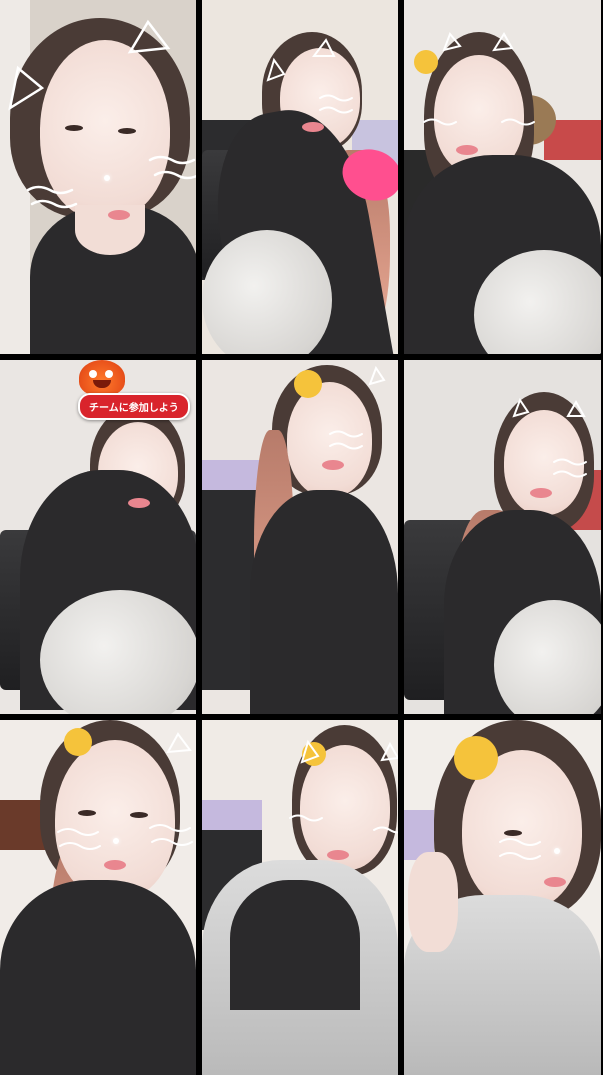  Describe the element at coordinates (333, 465) in the screenshot. I see `tile-5-lips` at that location.